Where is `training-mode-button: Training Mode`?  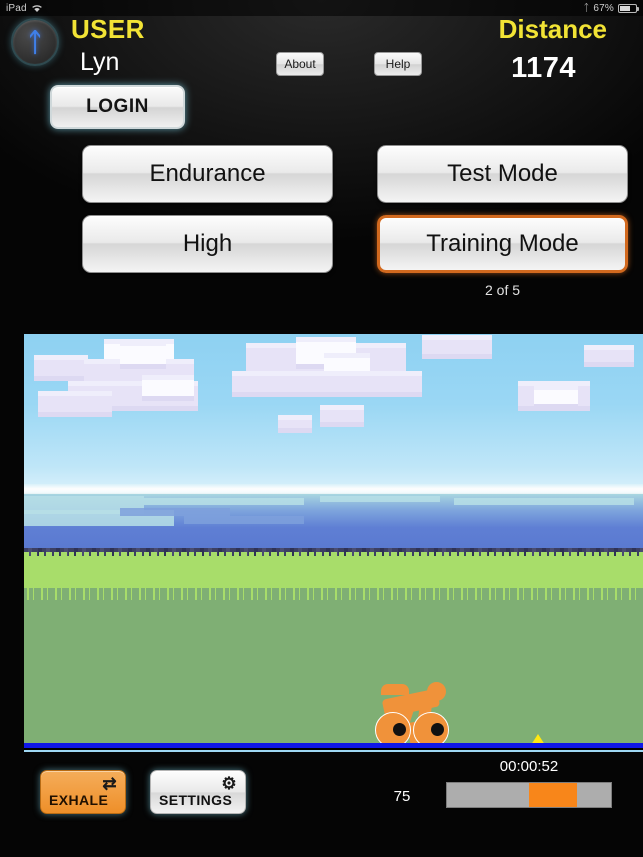
training-mode-button: Training Mode is located at coordinates (502, 244).